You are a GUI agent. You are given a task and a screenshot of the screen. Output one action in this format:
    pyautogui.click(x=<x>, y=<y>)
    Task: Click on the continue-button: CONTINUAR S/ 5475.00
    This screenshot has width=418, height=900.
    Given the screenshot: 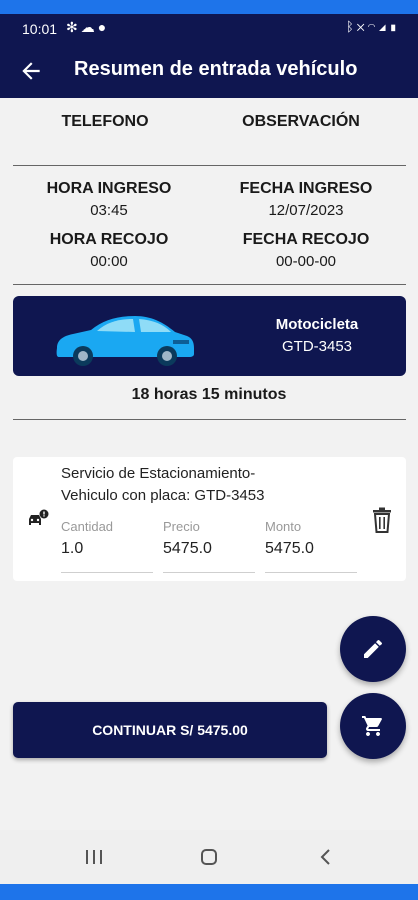 What is the action you would take?
    pyautogui.click(x=170, y=730)
    